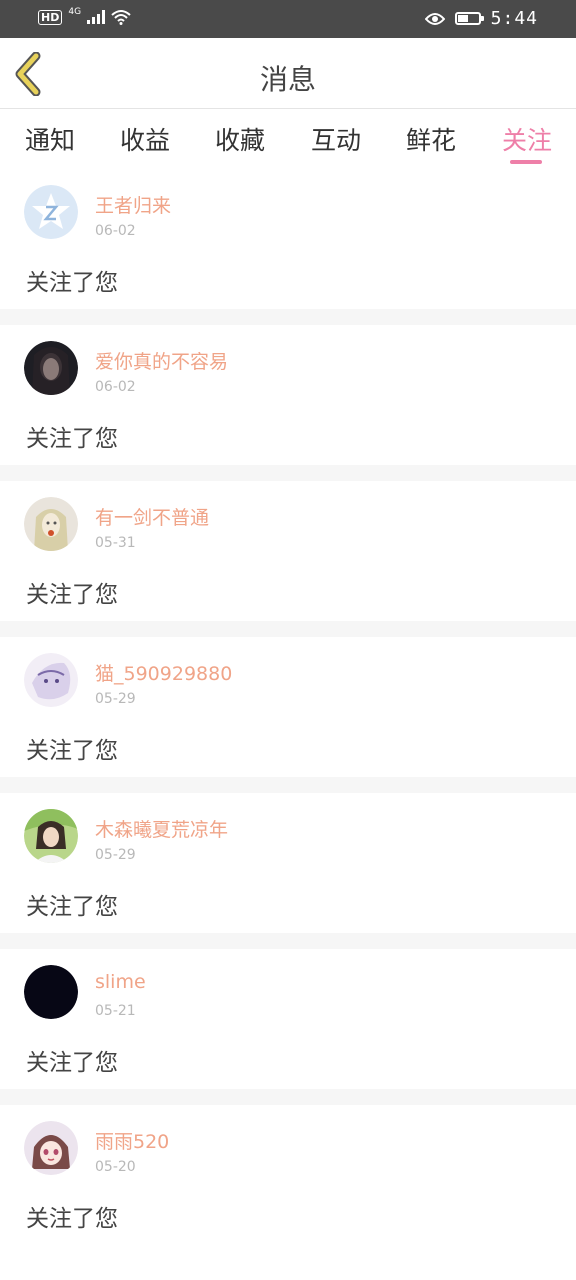 The width and height of the screenshot is (576, 1280). Describe the element at coordinates (514, 18) in the screenshot. I see `clock: 5:44` at that location.